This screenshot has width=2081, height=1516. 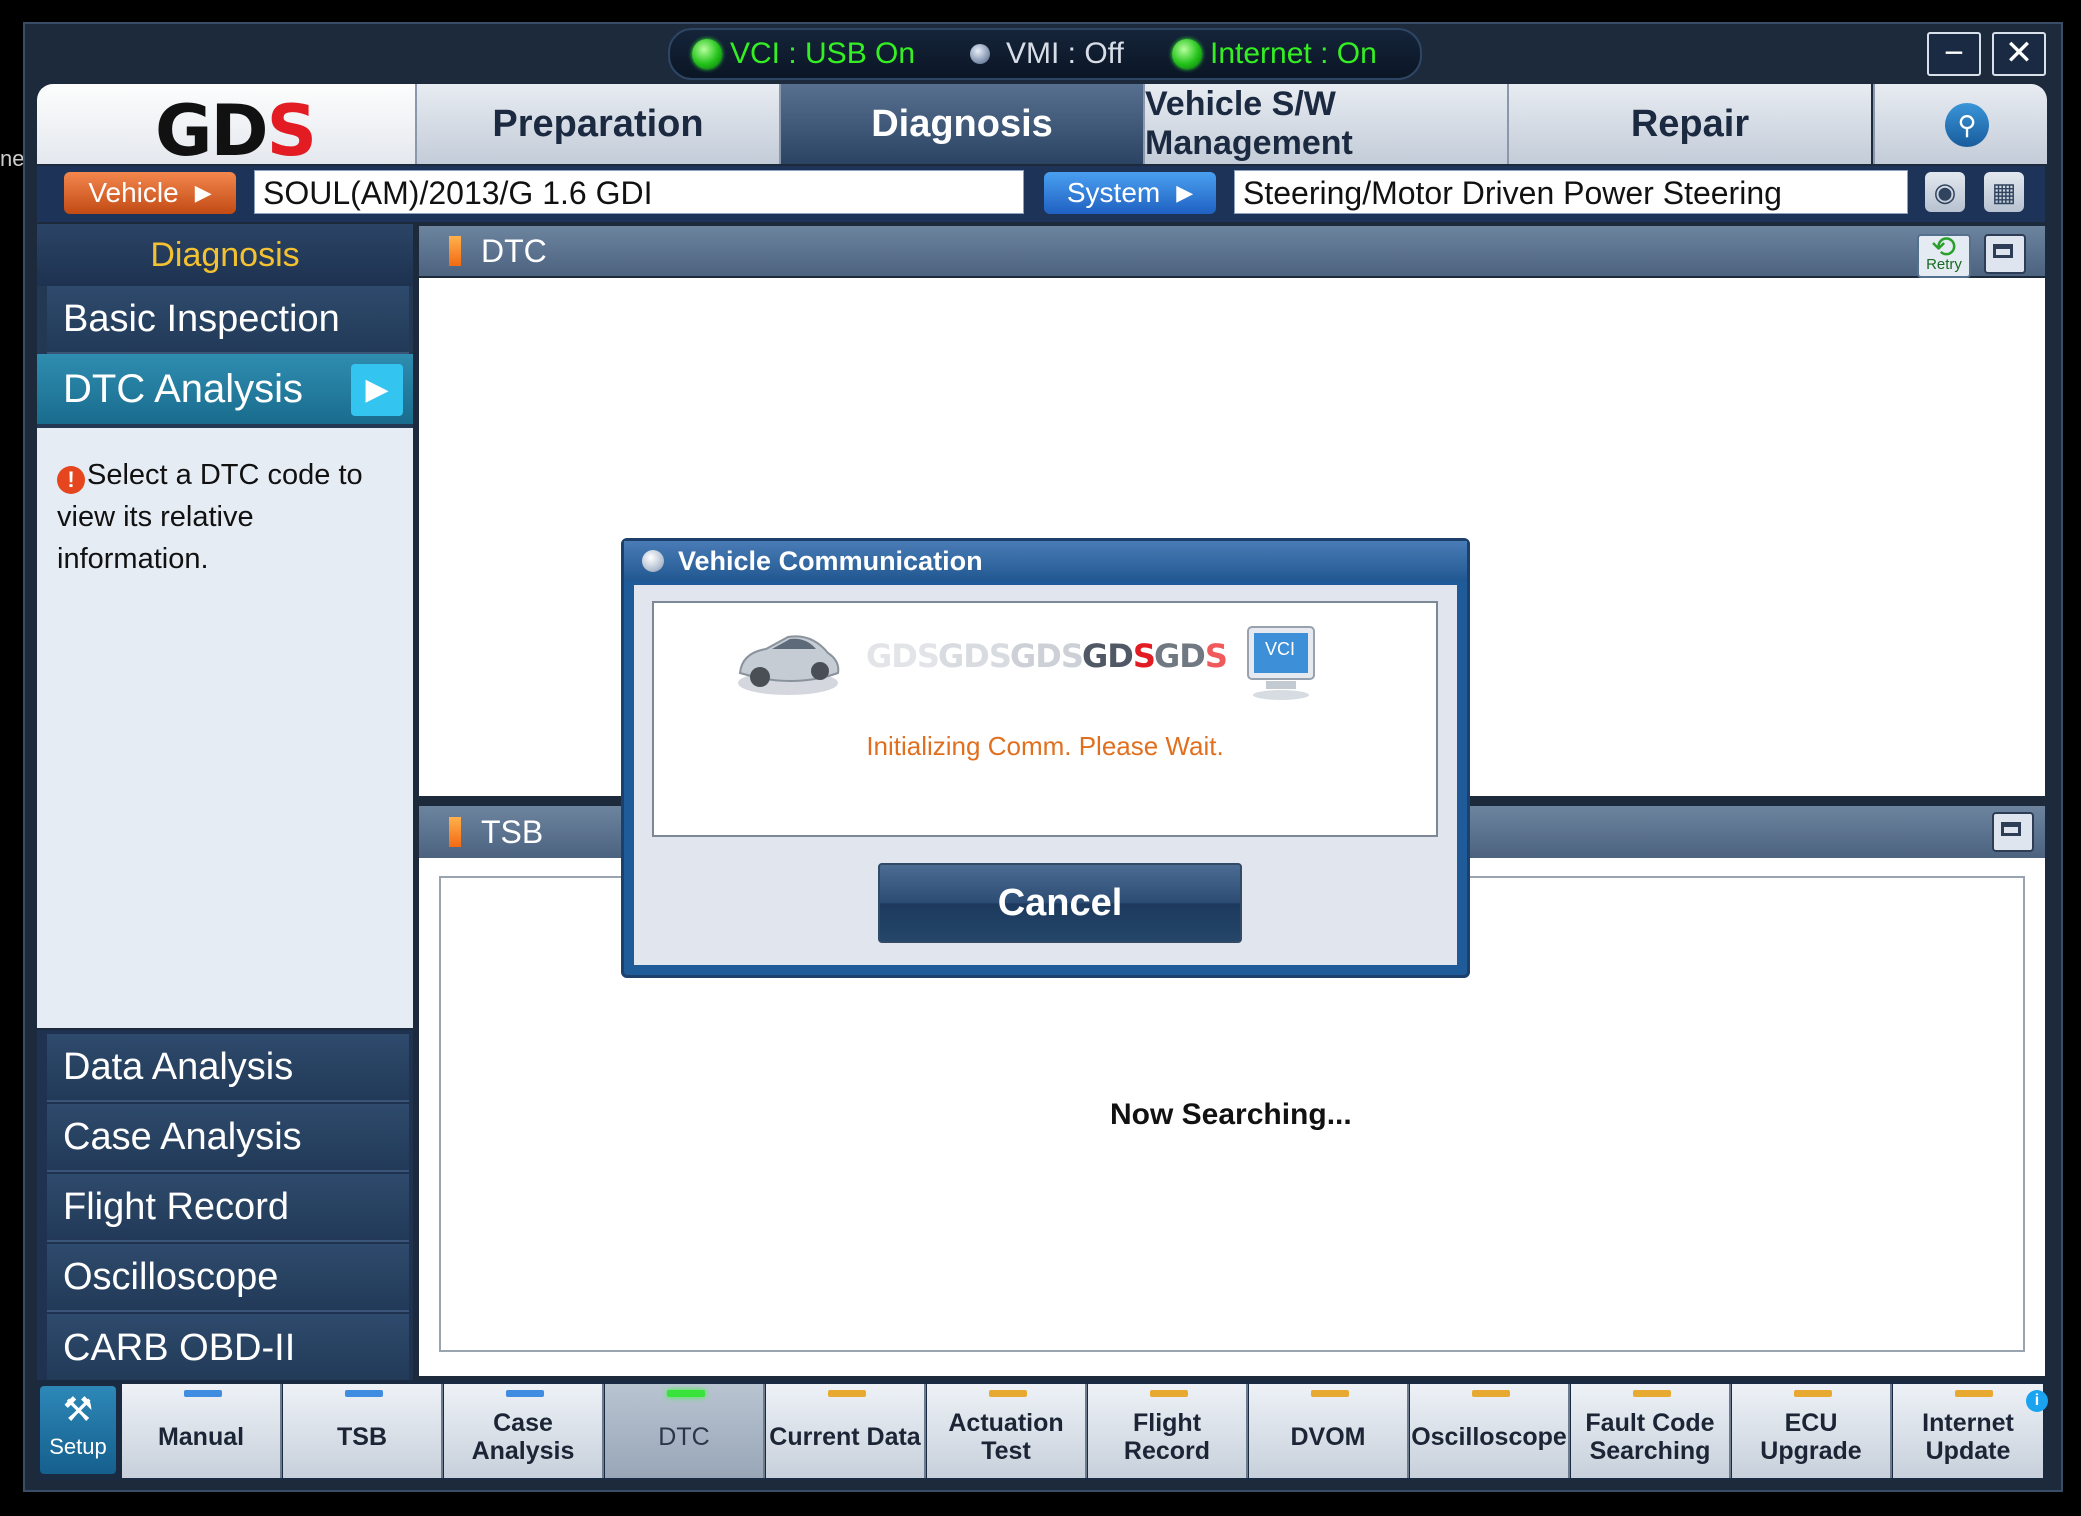 I want to click on setup-button: ⚒ Setup, so click(x=78, y=1430).